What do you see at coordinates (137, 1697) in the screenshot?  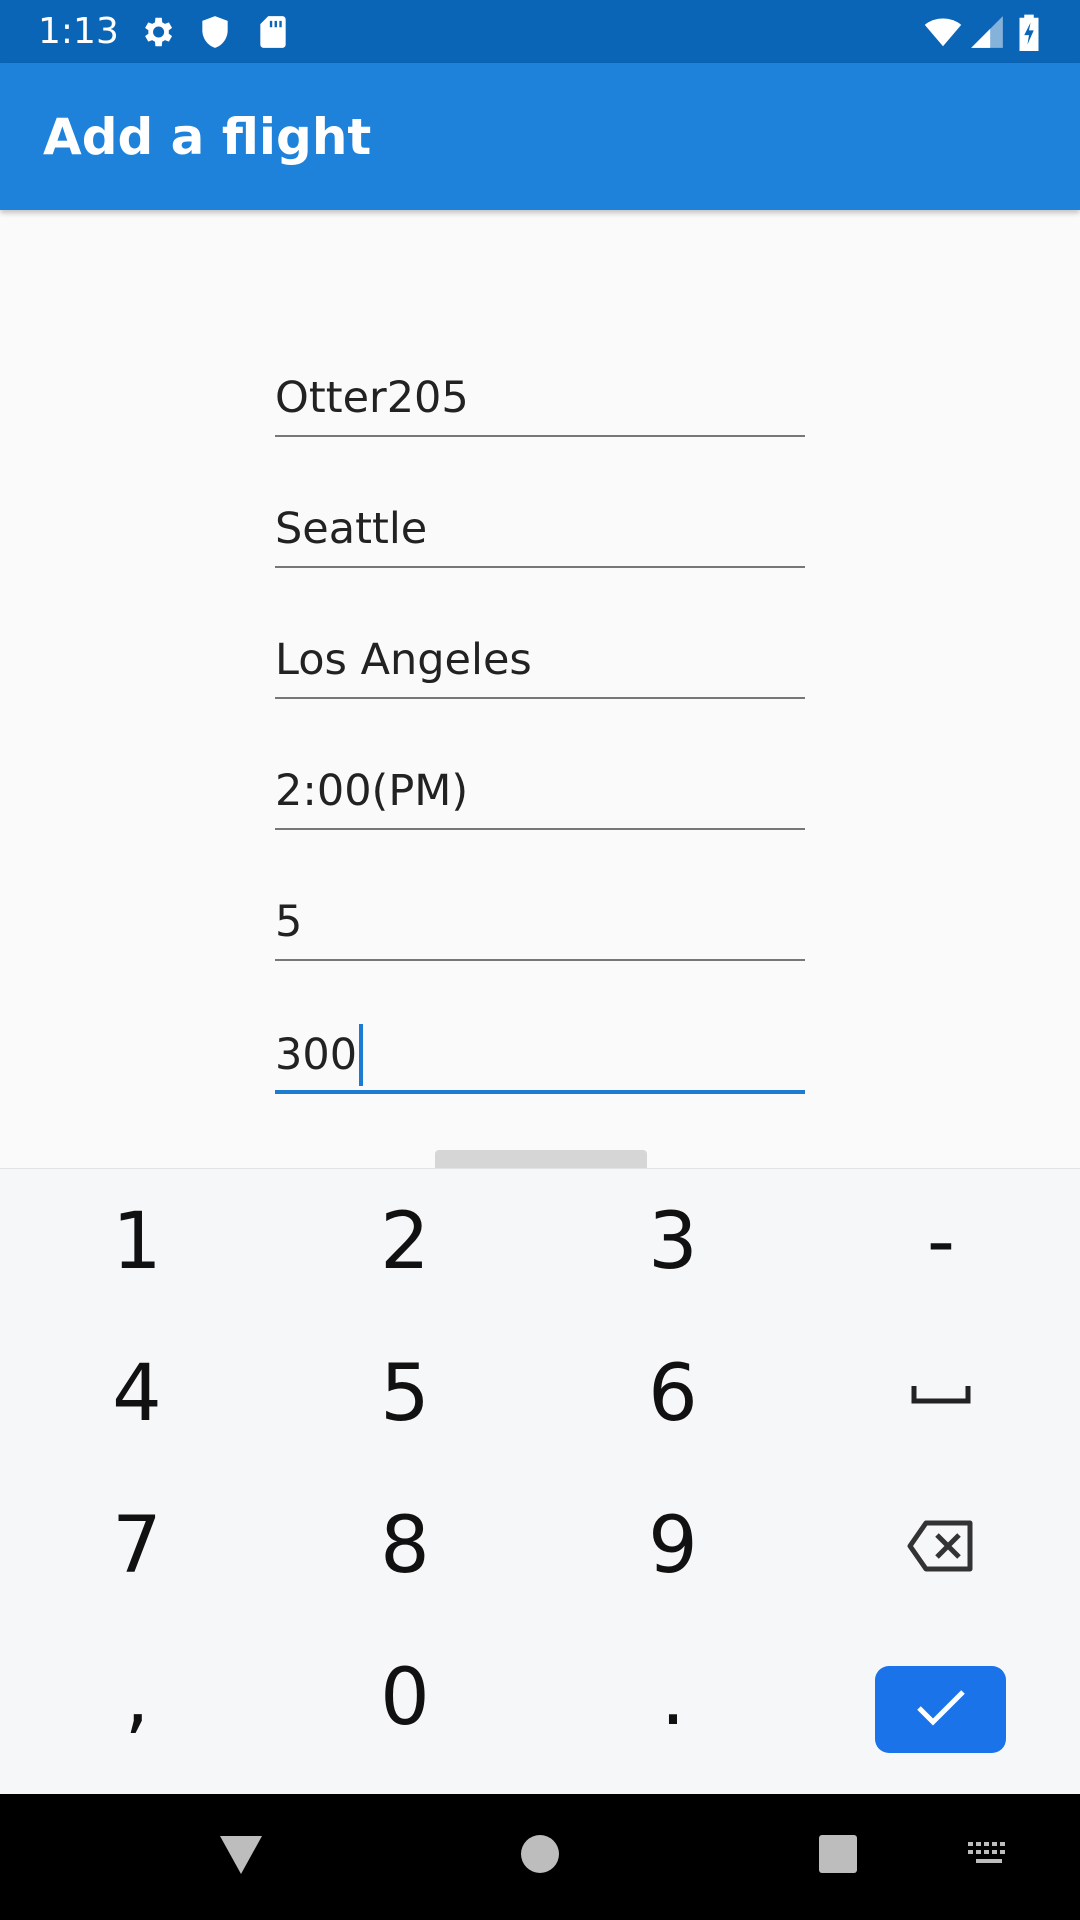 I see `key-comma: ,` at bounding box center [137, 1697].